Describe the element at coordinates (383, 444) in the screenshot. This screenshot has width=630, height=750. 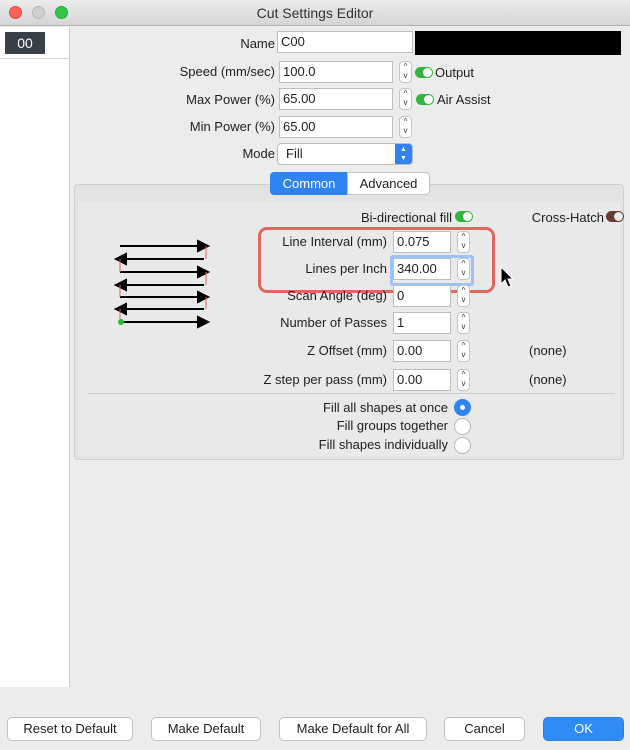
I see `fill-individually-label: Fill shapes individually` at that location.